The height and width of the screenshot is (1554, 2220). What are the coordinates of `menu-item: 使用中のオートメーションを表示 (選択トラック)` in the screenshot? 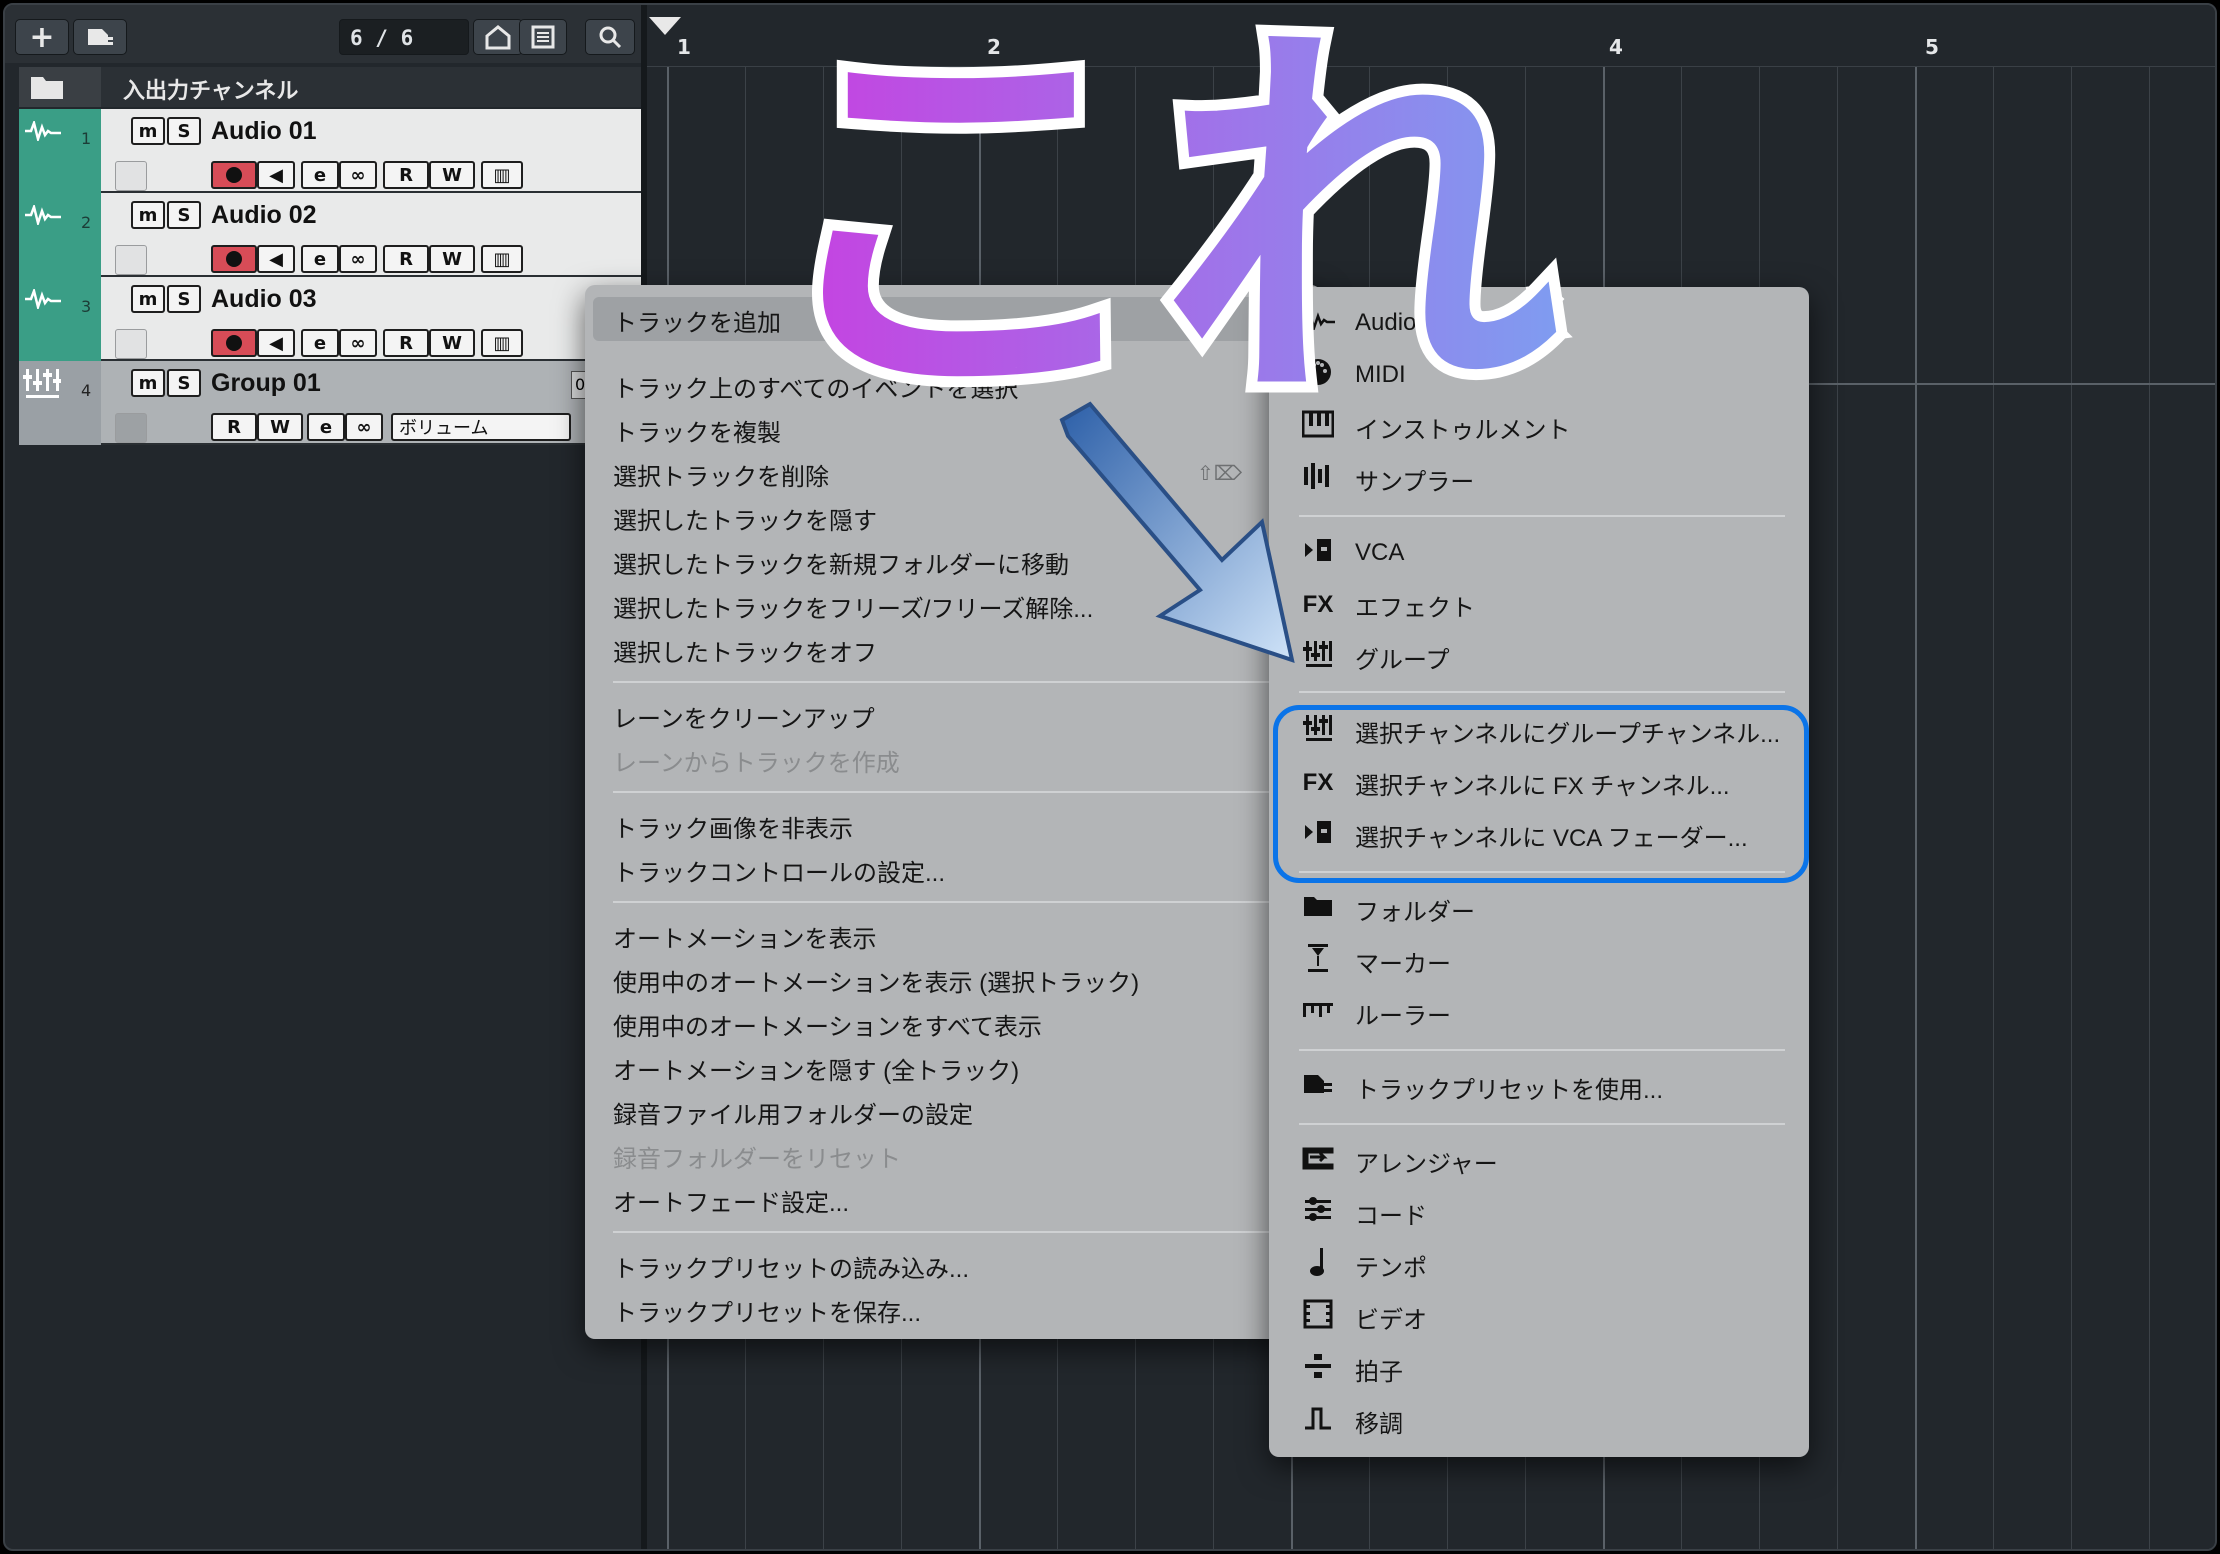 It's located at (876, 980).